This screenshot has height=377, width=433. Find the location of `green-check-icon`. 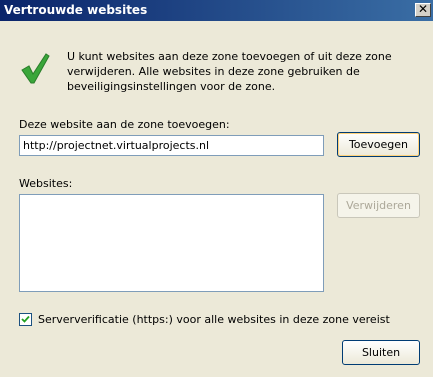

green-check-icon is located at coordinates (35, 68).